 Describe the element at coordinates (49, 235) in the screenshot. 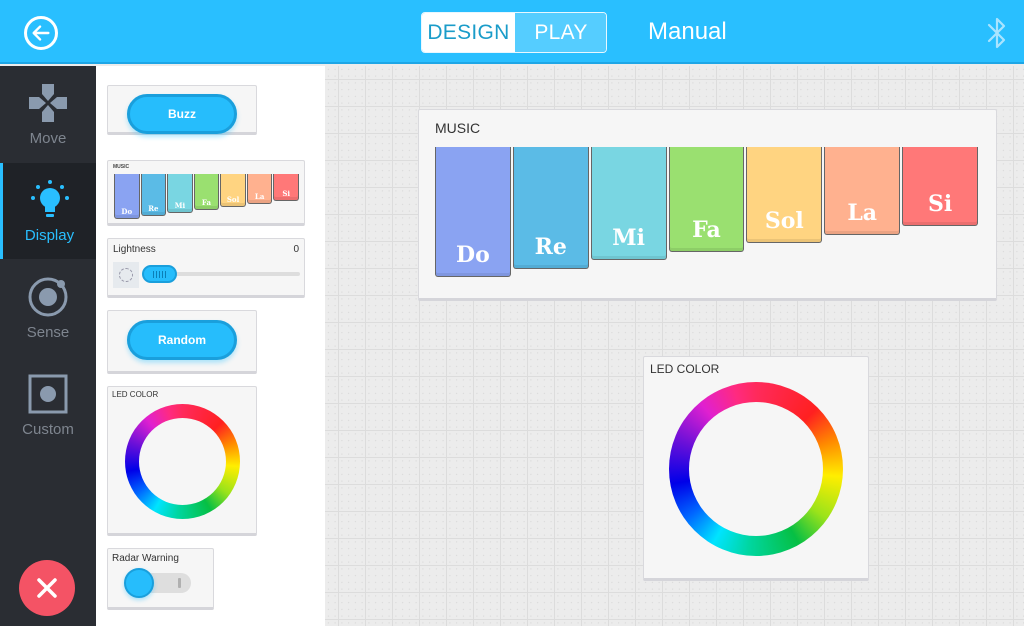

I see `sidebar-item-label: Display` at that location.